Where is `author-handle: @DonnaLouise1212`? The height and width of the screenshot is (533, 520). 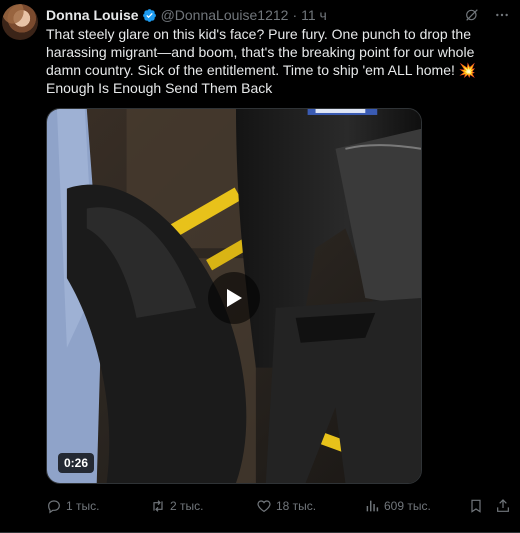
author-handle: @DonnaLouise1212 is located at coordinates (225, 15).